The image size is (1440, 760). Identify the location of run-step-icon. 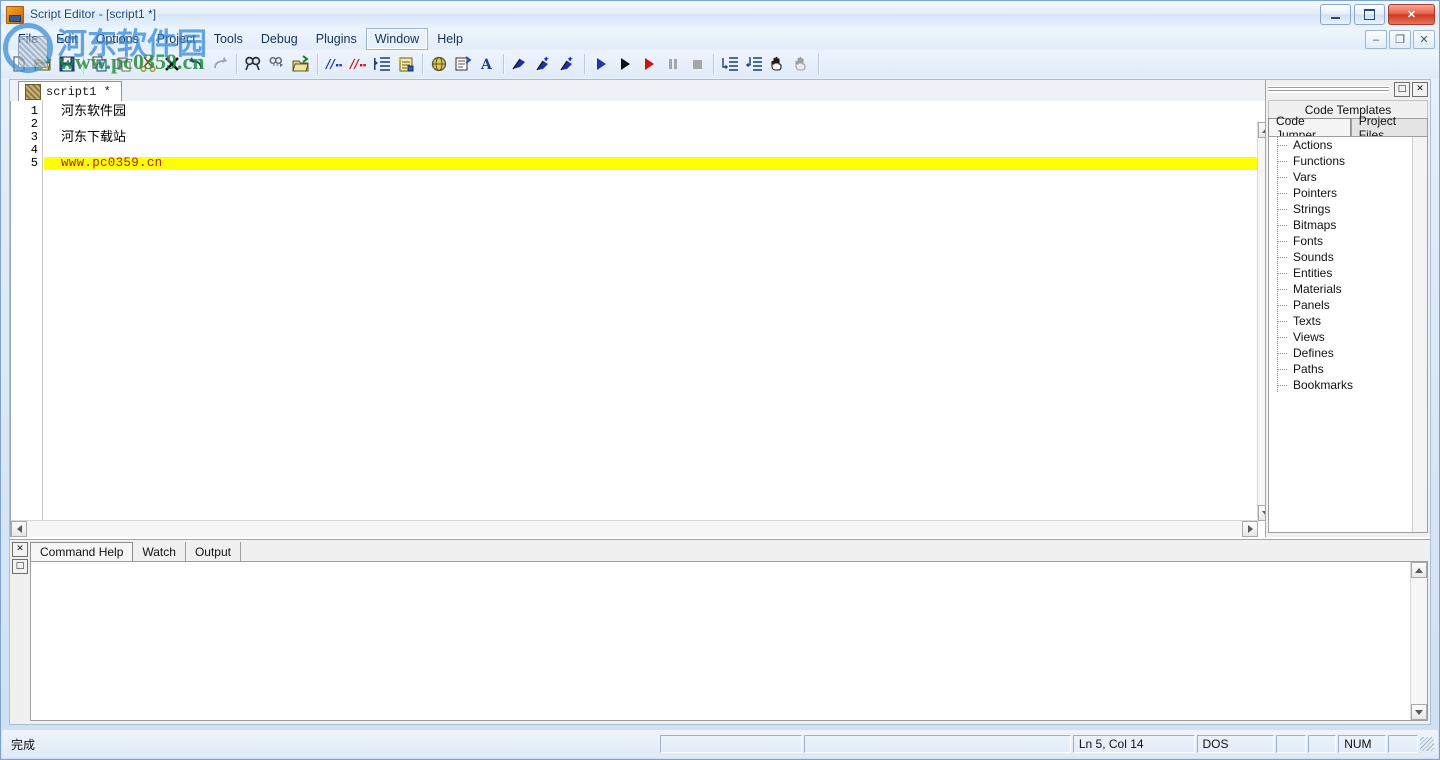
(625, 64).